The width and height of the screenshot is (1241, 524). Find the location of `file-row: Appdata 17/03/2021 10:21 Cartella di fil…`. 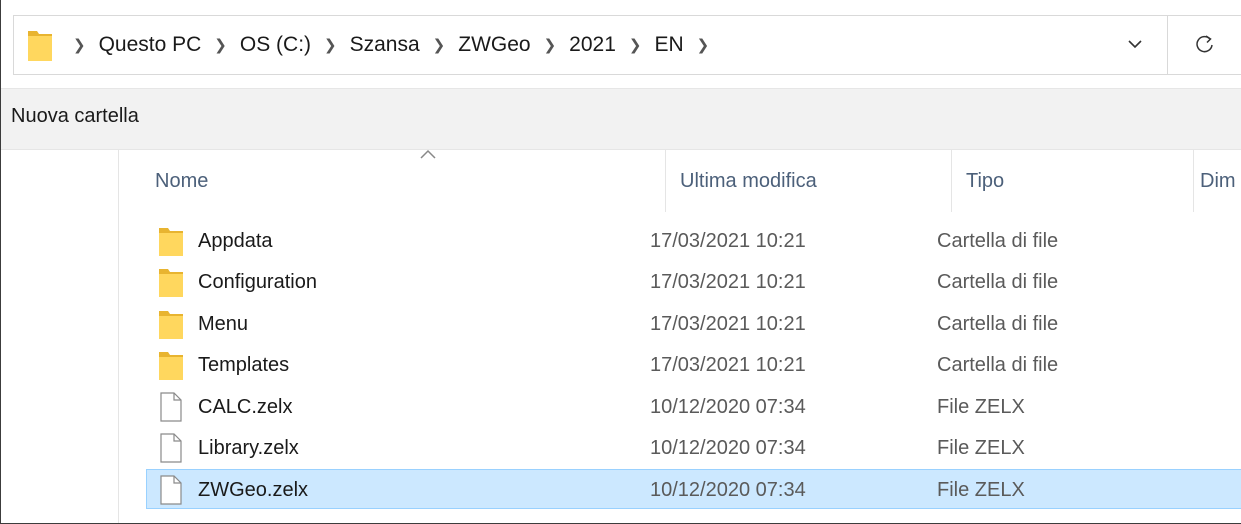

file-row: Appdata 17/03/2021 10:21 Cartella di fil… is located at coordinates (693, 241).